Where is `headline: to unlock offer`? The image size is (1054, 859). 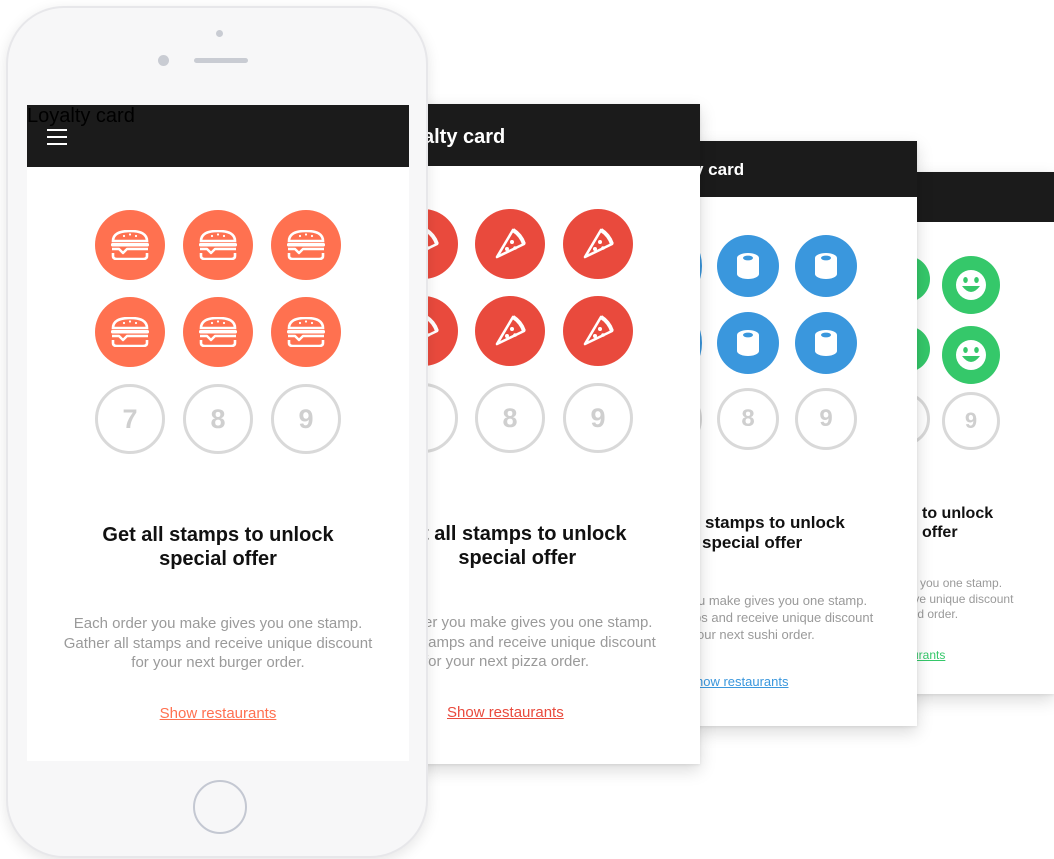 headline: to unlock offer is located at coordinates (958, 523).